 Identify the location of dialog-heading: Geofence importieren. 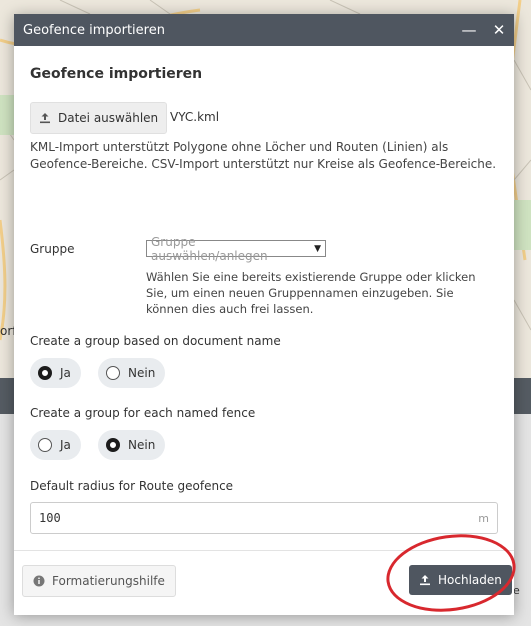
(116, 74).